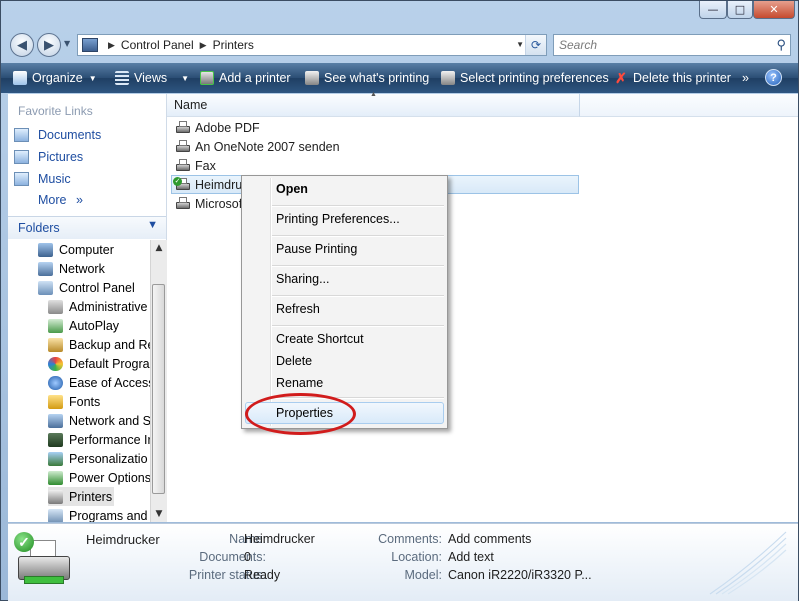 This screenshot has height=601, width=799. What do you see at coordinates (108, 306) in the screenshot?
I see `tree-item-label: Administrative` at bounding box center [108, 306].